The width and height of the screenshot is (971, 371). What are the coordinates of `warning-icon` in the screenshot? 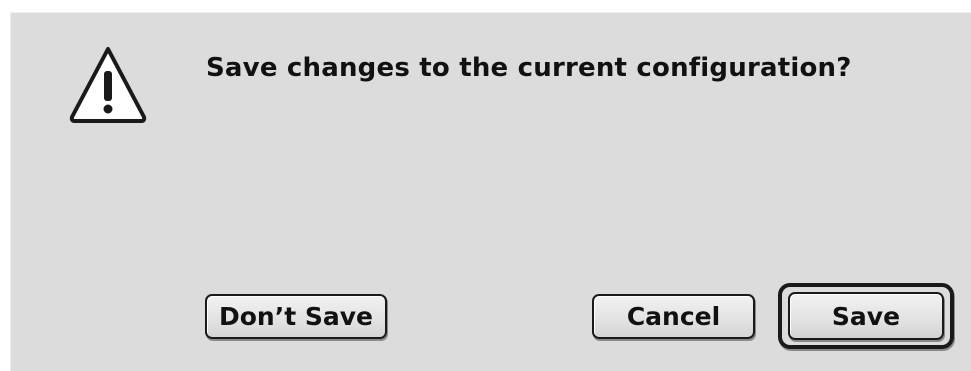 It's located at (108, 85).